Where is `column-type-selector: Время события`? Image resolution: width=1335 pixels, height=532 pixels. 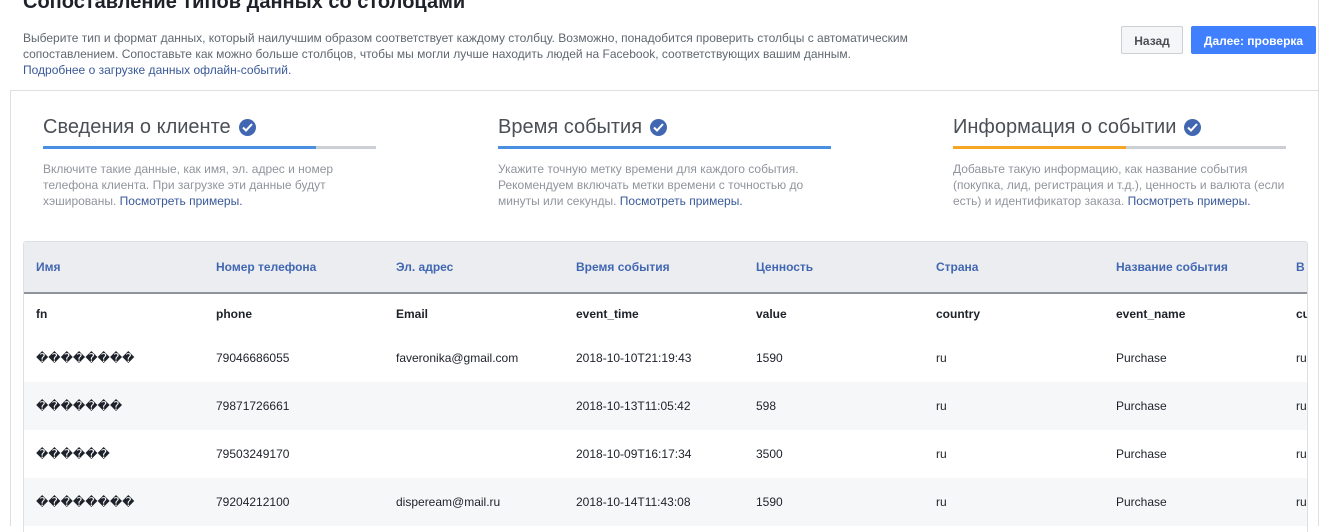
column-type-selector: Время события is located at coordinates (623, 267).